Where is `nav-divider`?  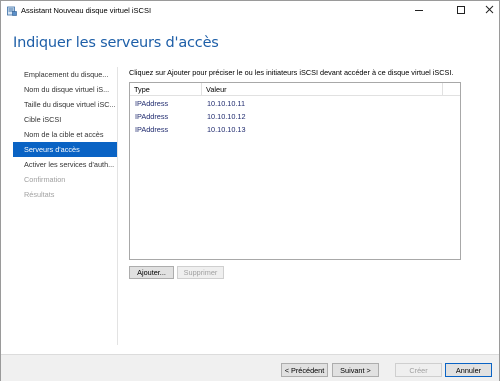
nav-divider is located at coordinates (117, 206).